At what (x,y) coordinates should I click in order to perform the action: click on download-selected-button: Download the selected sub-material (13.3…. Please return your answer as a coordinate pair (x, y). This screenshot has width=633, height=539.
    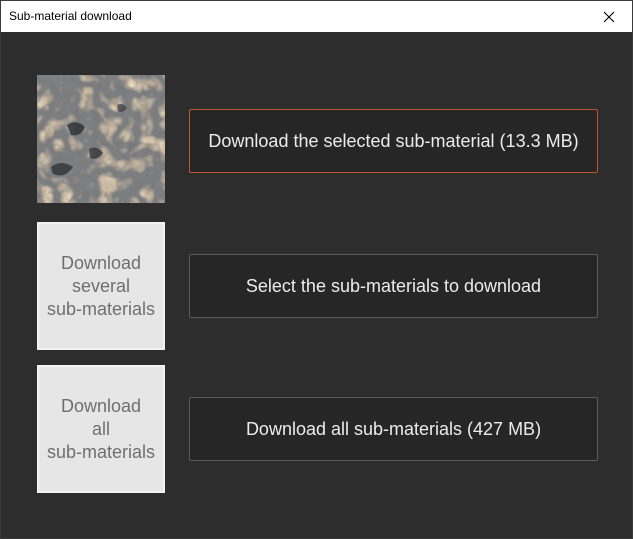
    Looking at the image, I should click on (393, 141).